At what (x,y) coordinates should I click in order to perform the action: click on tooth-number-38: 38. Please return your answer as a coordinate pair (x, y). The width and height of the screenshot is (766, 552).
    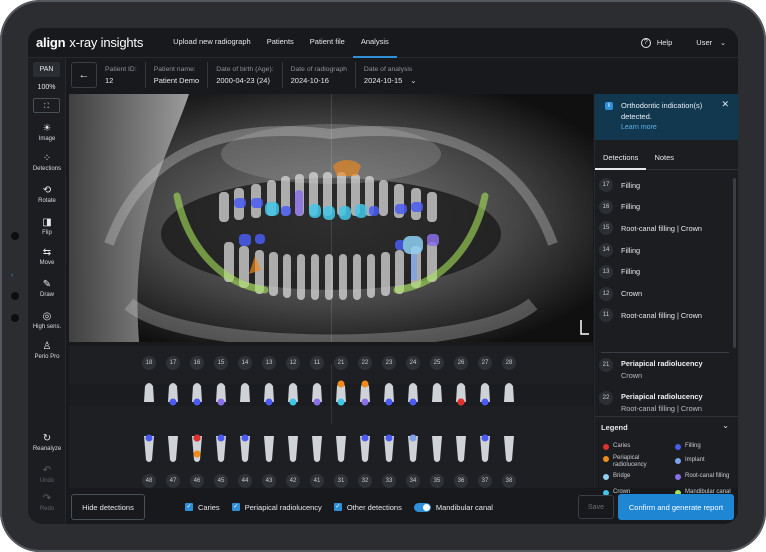
    Looking at the image, I should click on (509, 481).